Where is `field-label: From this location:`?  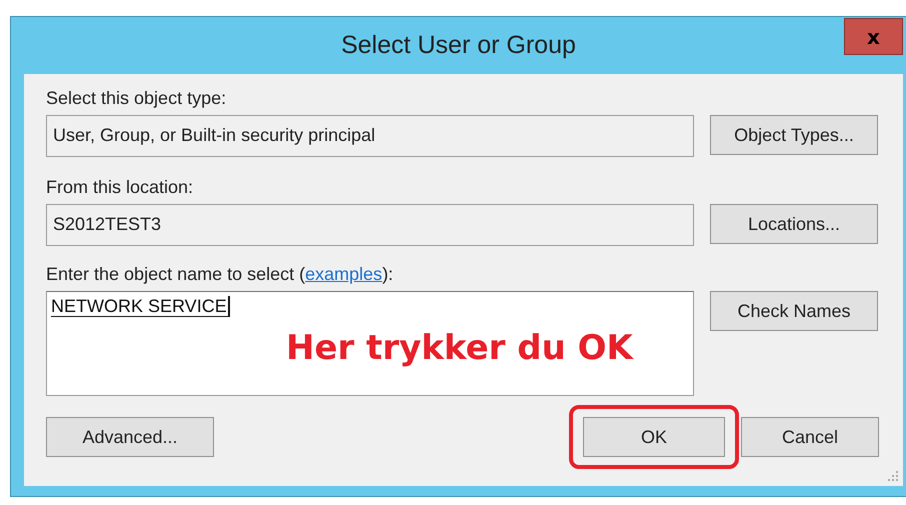
field-label: From this location: is located at coordinates (120, 188).